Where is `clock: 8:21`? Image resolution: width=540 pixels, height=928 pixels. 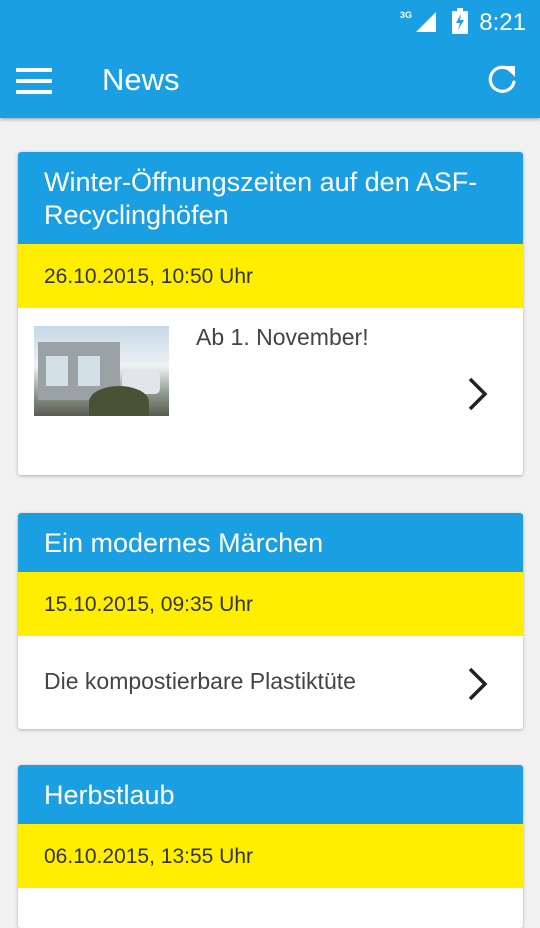 clock: 8:21 is located at coordinates (502, 22).